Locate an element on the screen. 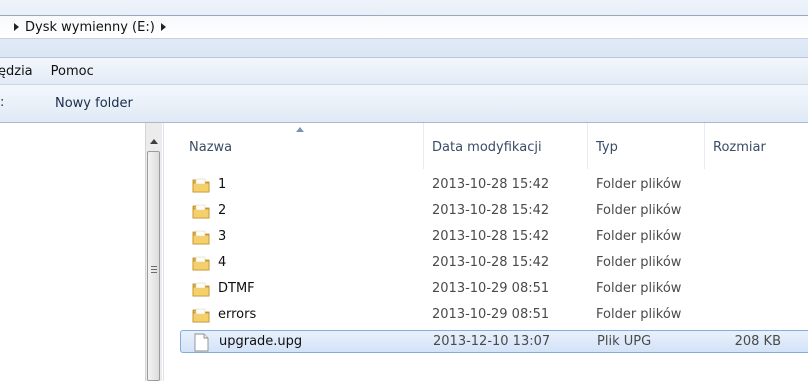 This screenshot has height=381, width=808. file-size: 208 KB is located at coordinates (757, 341).